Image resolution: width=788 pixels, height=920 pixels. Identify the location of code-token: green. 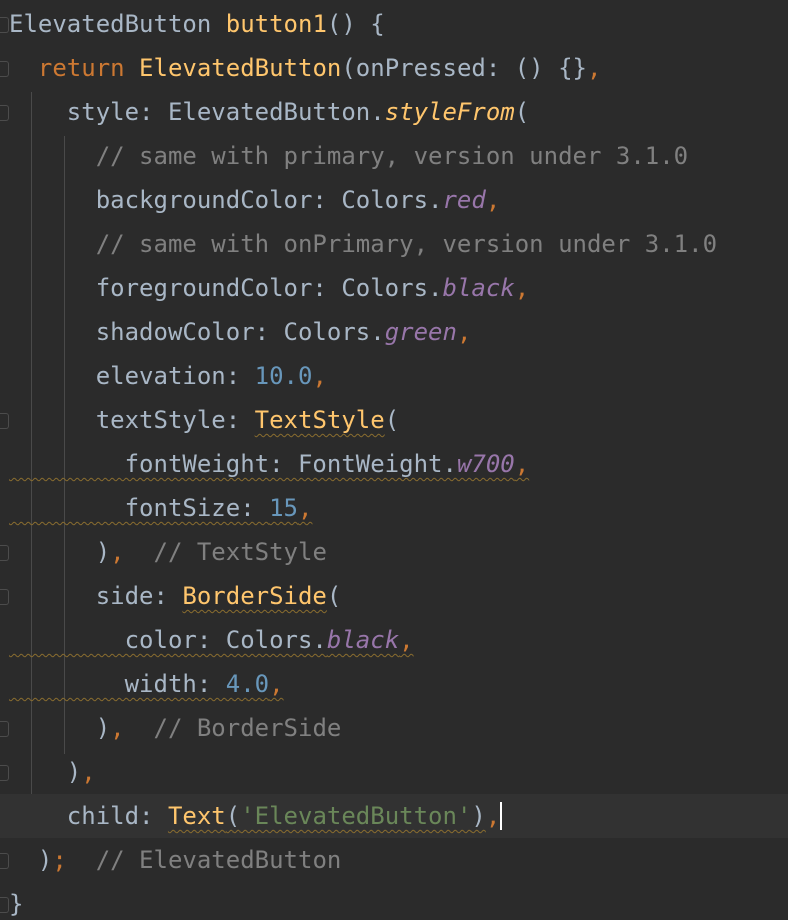
(420, 332).